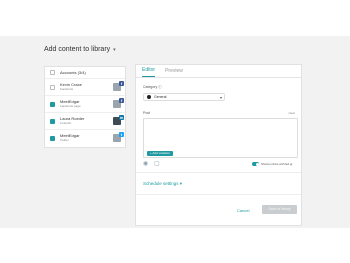 The image size is (350, 263). I want to click on cancel-button: Cancel, so click(243, 210).